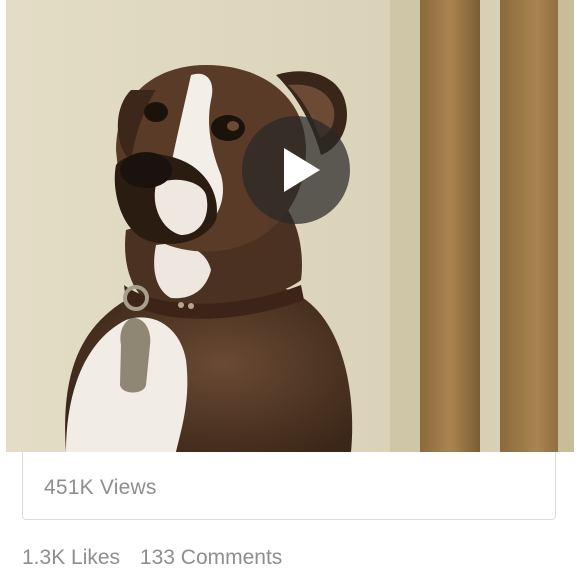 The height and width of the screenshot is (580, 580). Describe the element at coordinates (71, 558) in the screenshot. I see `likes-count: 1.3K Likes` at that location.